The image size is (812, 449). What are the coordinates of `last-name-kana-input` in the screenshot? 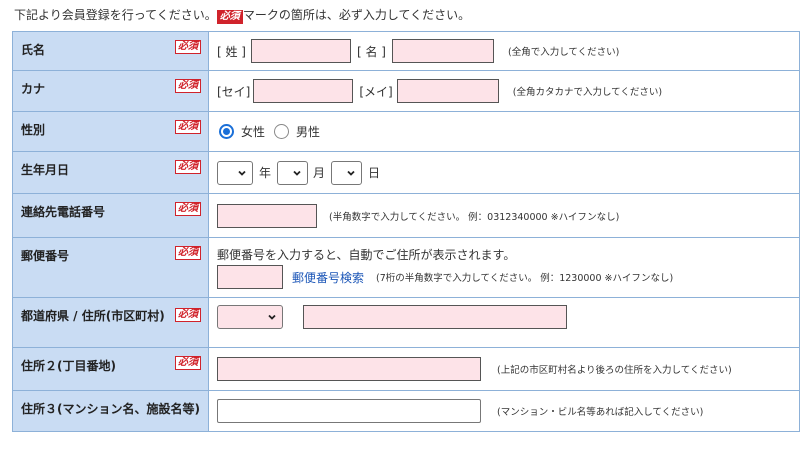 It's located at (303, 91).